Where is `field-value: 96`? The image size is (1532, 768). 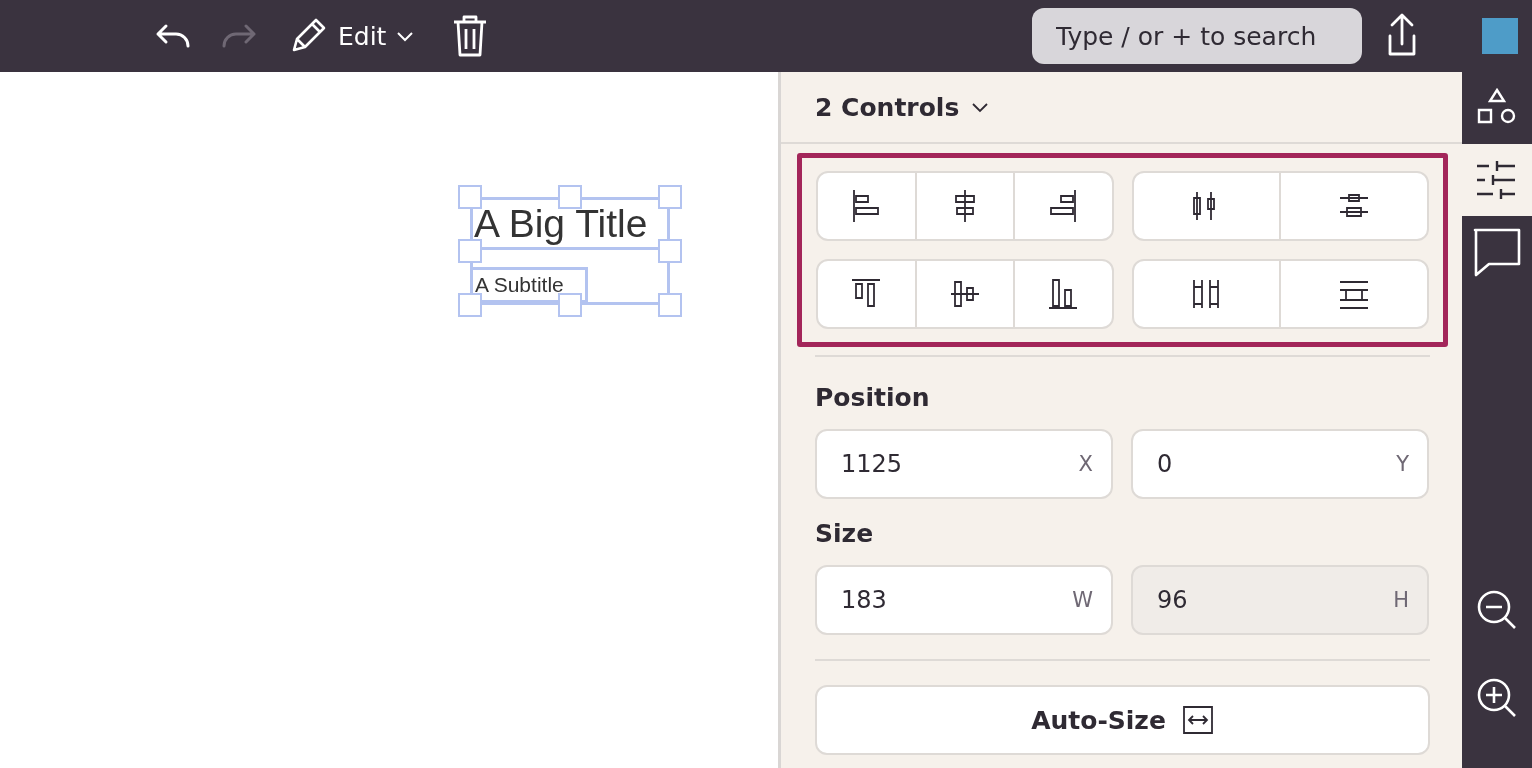
field-value: 96 is located at coordinates (1173, 600).